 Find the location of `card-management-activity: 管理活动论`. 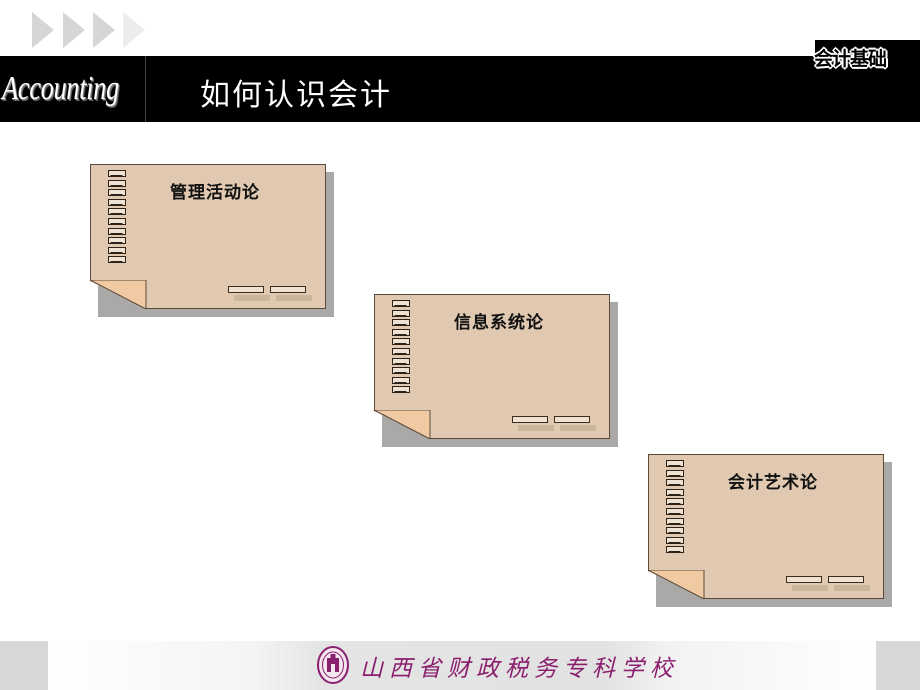

card-management-activity: 管理活动论 is located at coordinates (212, 240).